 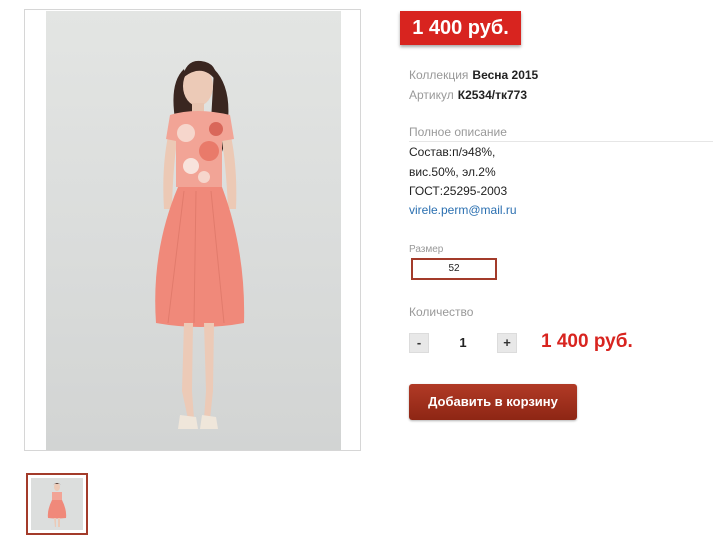 I want to click on description-email-row: virele.perm@mail.ru, so click(x=463, y=210).